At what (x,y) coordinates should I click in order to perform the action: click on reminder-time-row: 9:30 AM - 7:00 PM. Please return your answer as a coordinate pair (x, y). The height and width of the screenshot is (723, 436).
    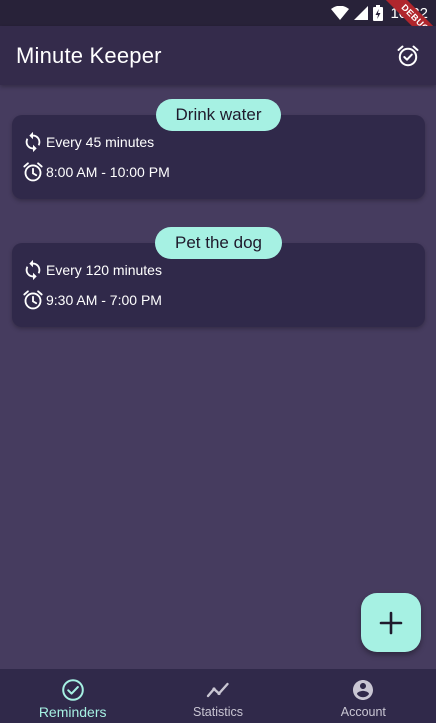
    Looking at the image, I should click on (92, 300).